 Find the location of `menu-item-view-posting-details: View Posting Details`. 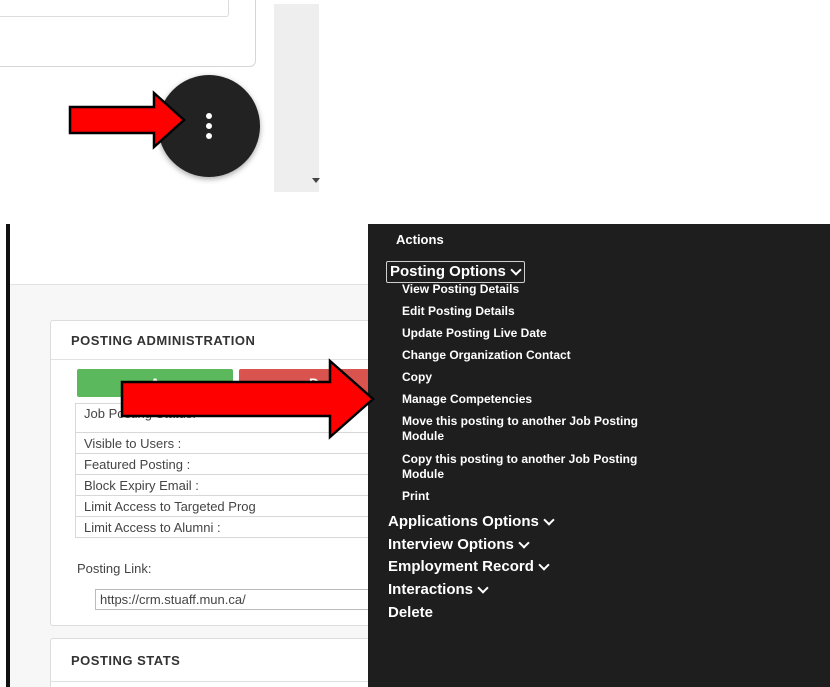

menu-item-view-posting-details: View Posting Details is located at coordinates (460, 289).